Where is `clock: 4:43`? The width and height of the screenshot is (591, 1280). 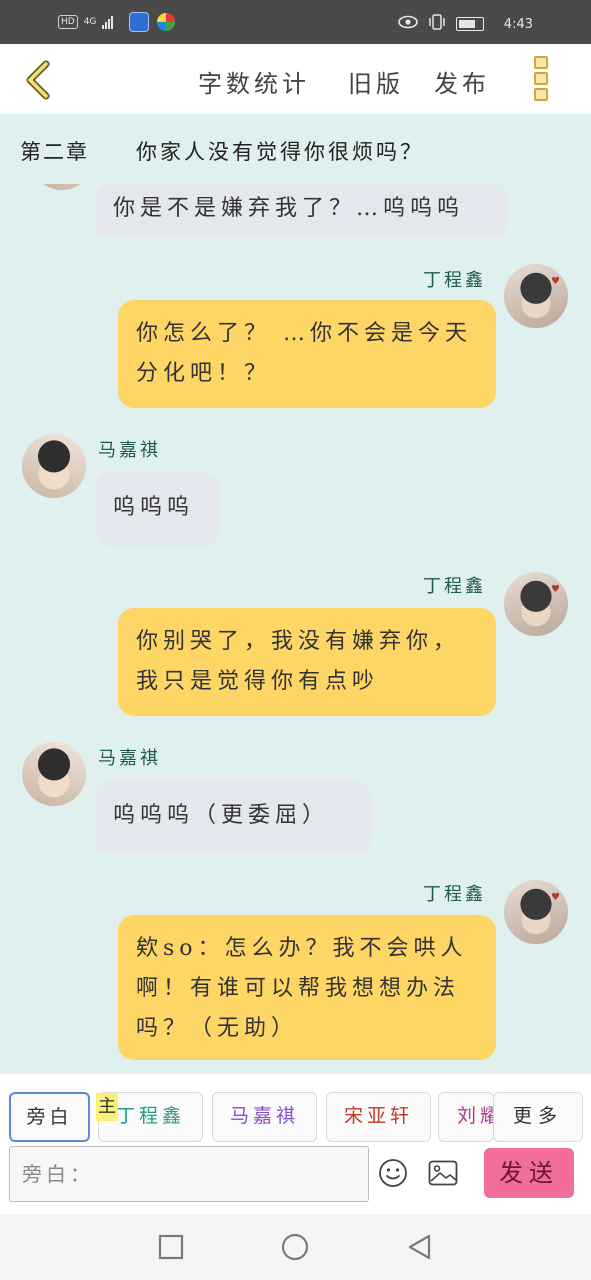
clock: 4:43 is located at coordinates (518, 24).